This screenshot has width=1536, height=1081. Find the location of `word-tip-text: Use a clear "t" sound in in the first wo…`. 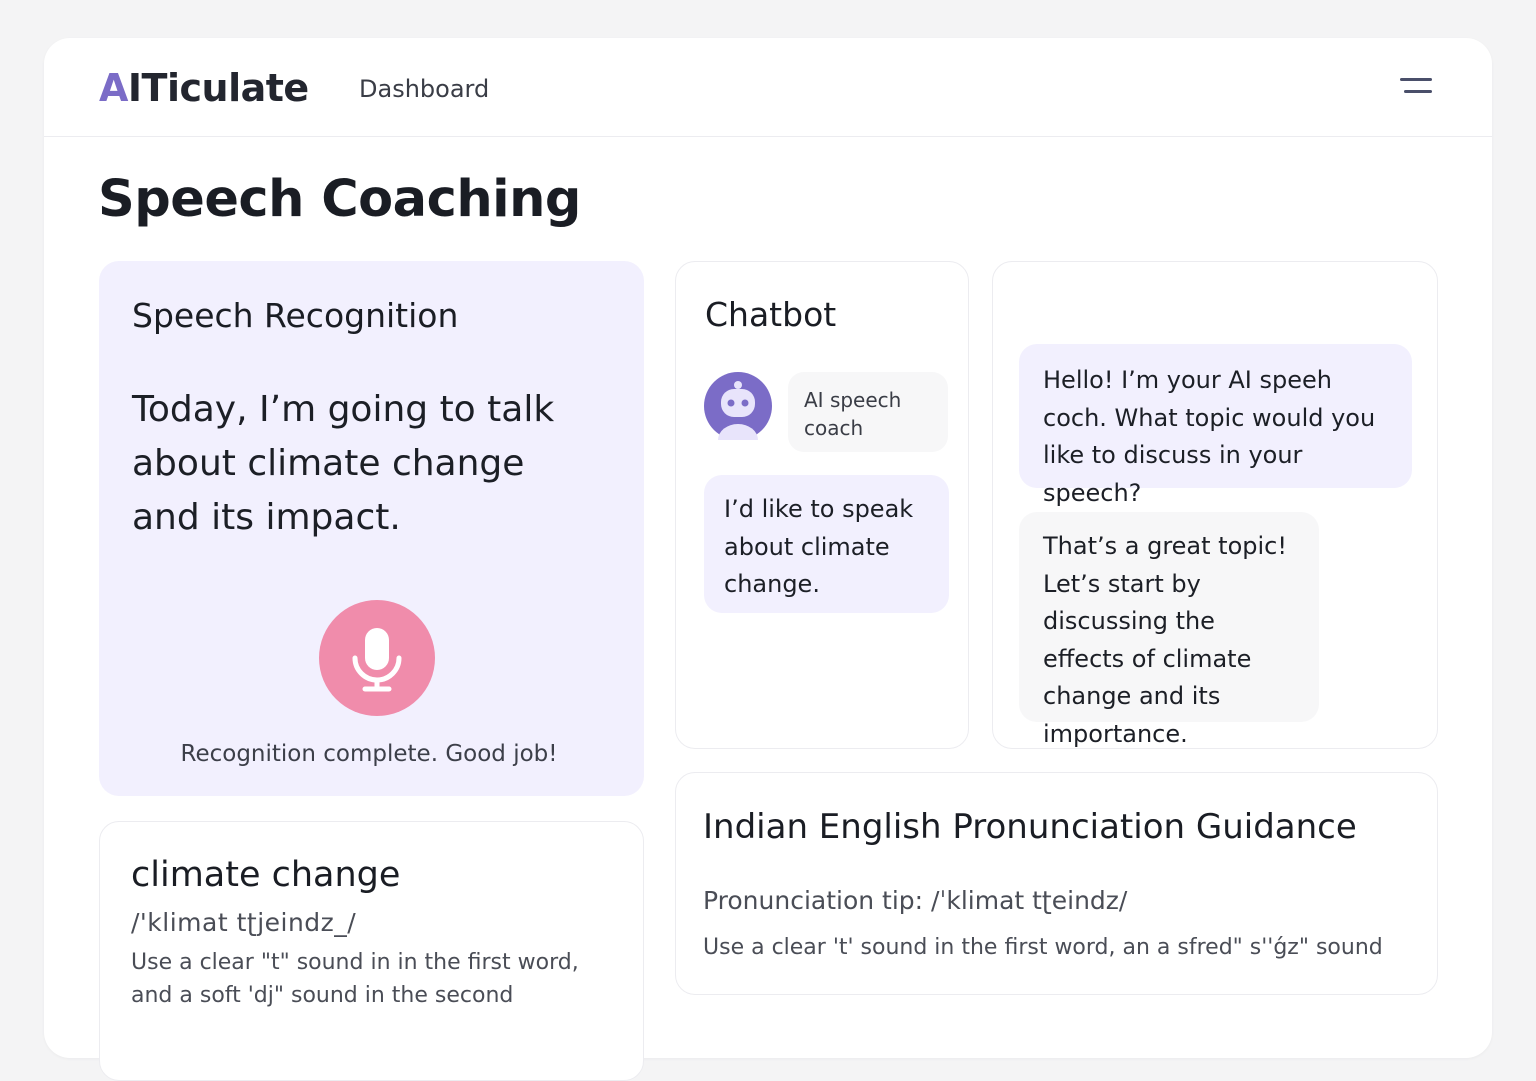

word-tip-text: Use a clear "t" sound in in the first wo… is located at coordinates (355, 979).